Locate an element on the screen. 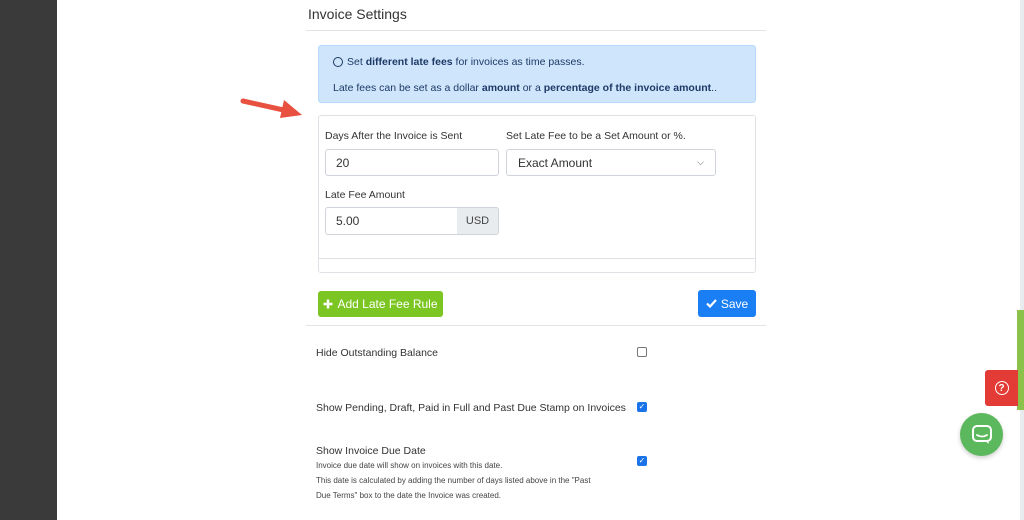 This screenshot has height=520, width=1024. radio-circle-icon is located at coordinates (338, 62).